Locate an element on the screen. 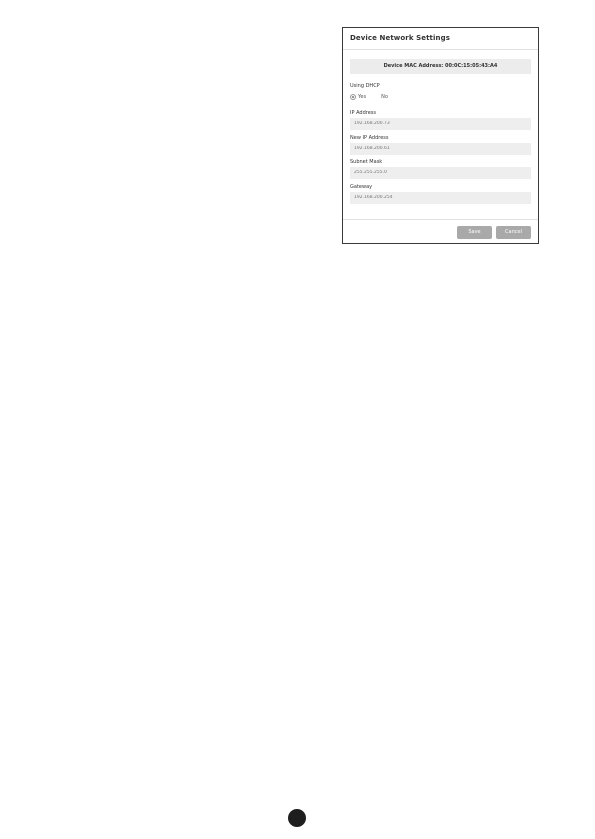  new-ip-address-label: New IP Address is located at coordinates (369, 138).